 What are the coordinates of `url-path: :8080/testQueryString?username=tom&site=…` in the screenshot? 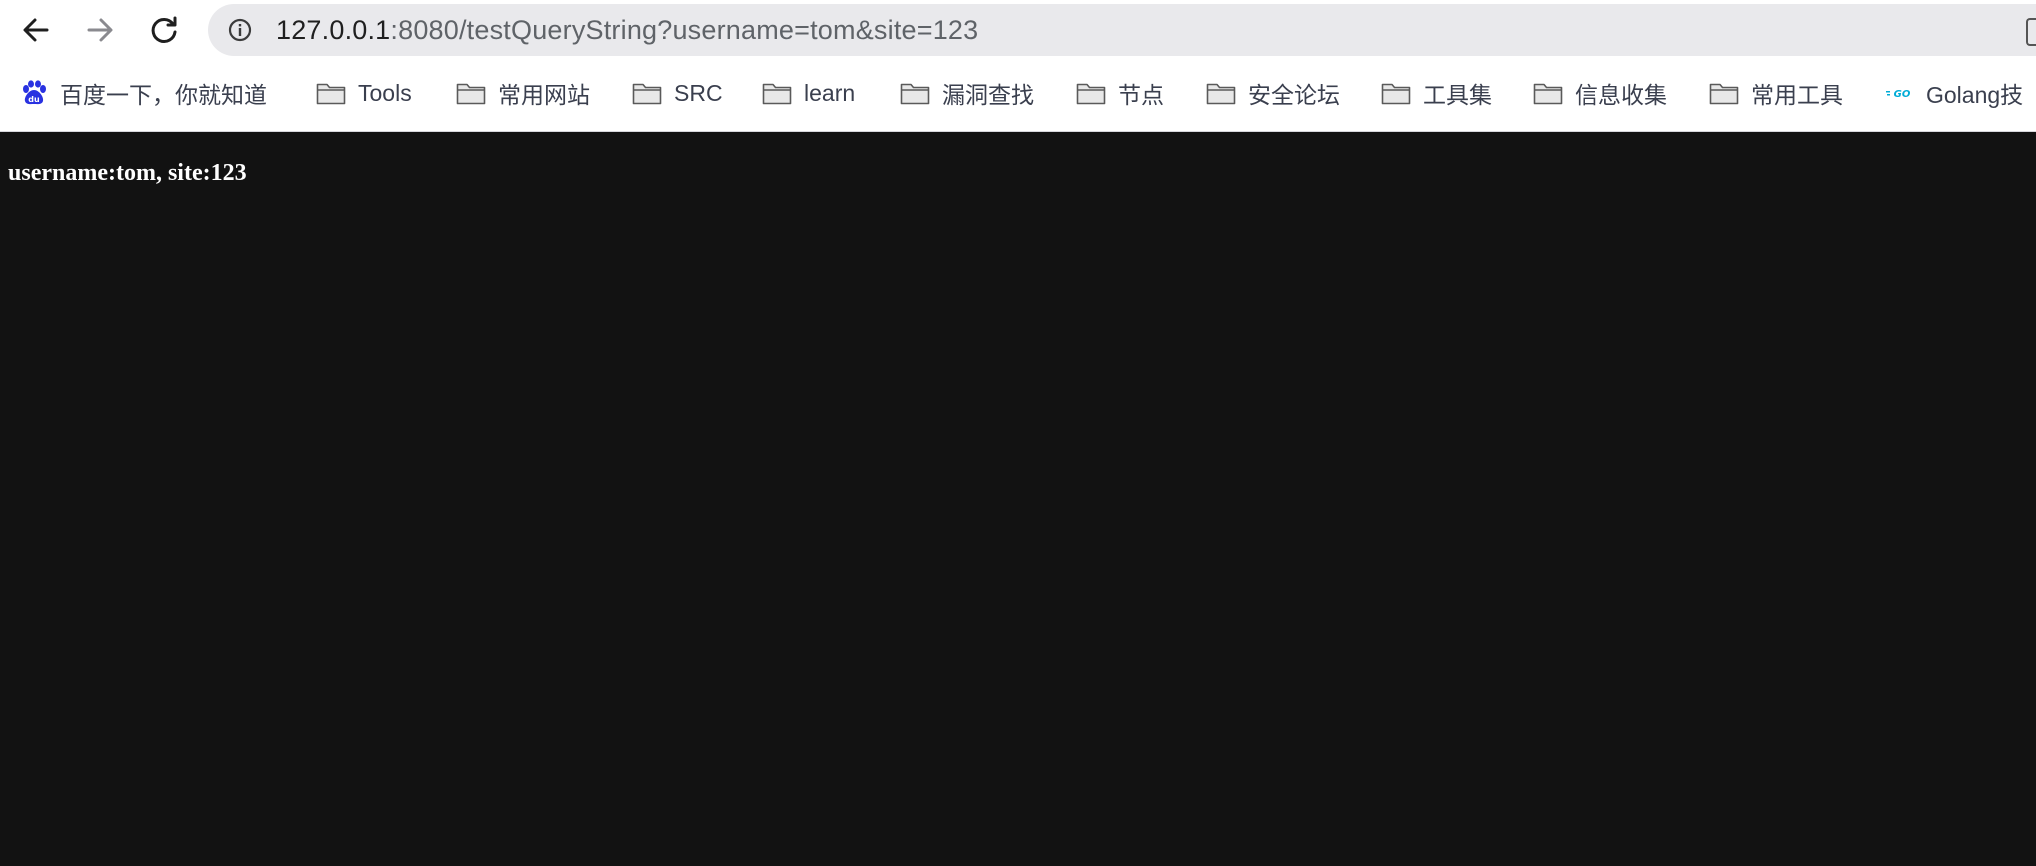 It's located at (684, 30).